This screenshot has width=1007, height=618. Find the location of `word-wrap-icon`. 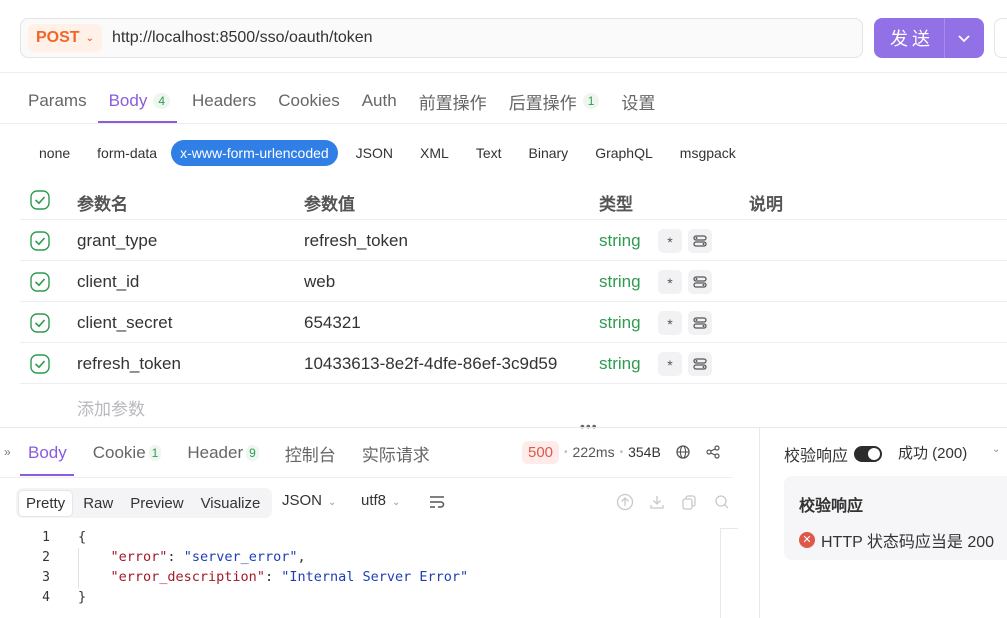

word-wrap-icon is located at coordinates (437, 502).